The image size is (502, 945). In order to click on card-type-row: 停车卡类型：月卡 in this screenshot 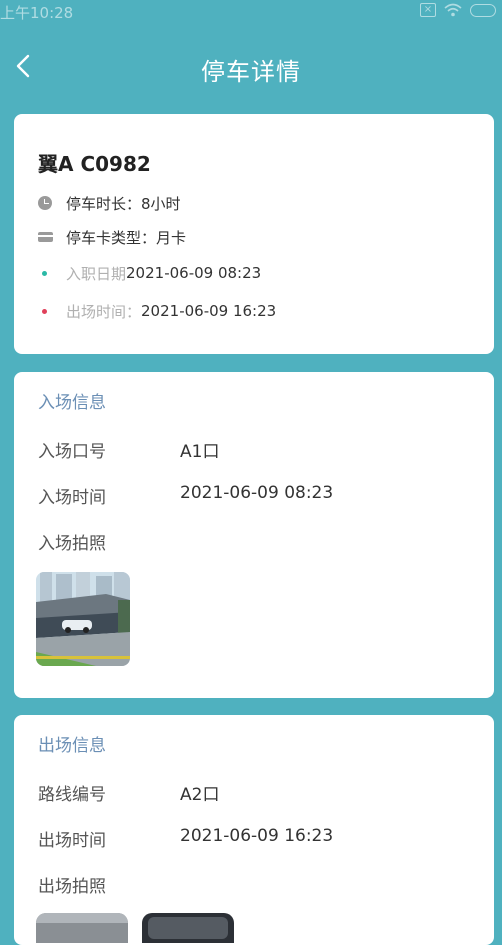, I will do `click(112, 237)`.